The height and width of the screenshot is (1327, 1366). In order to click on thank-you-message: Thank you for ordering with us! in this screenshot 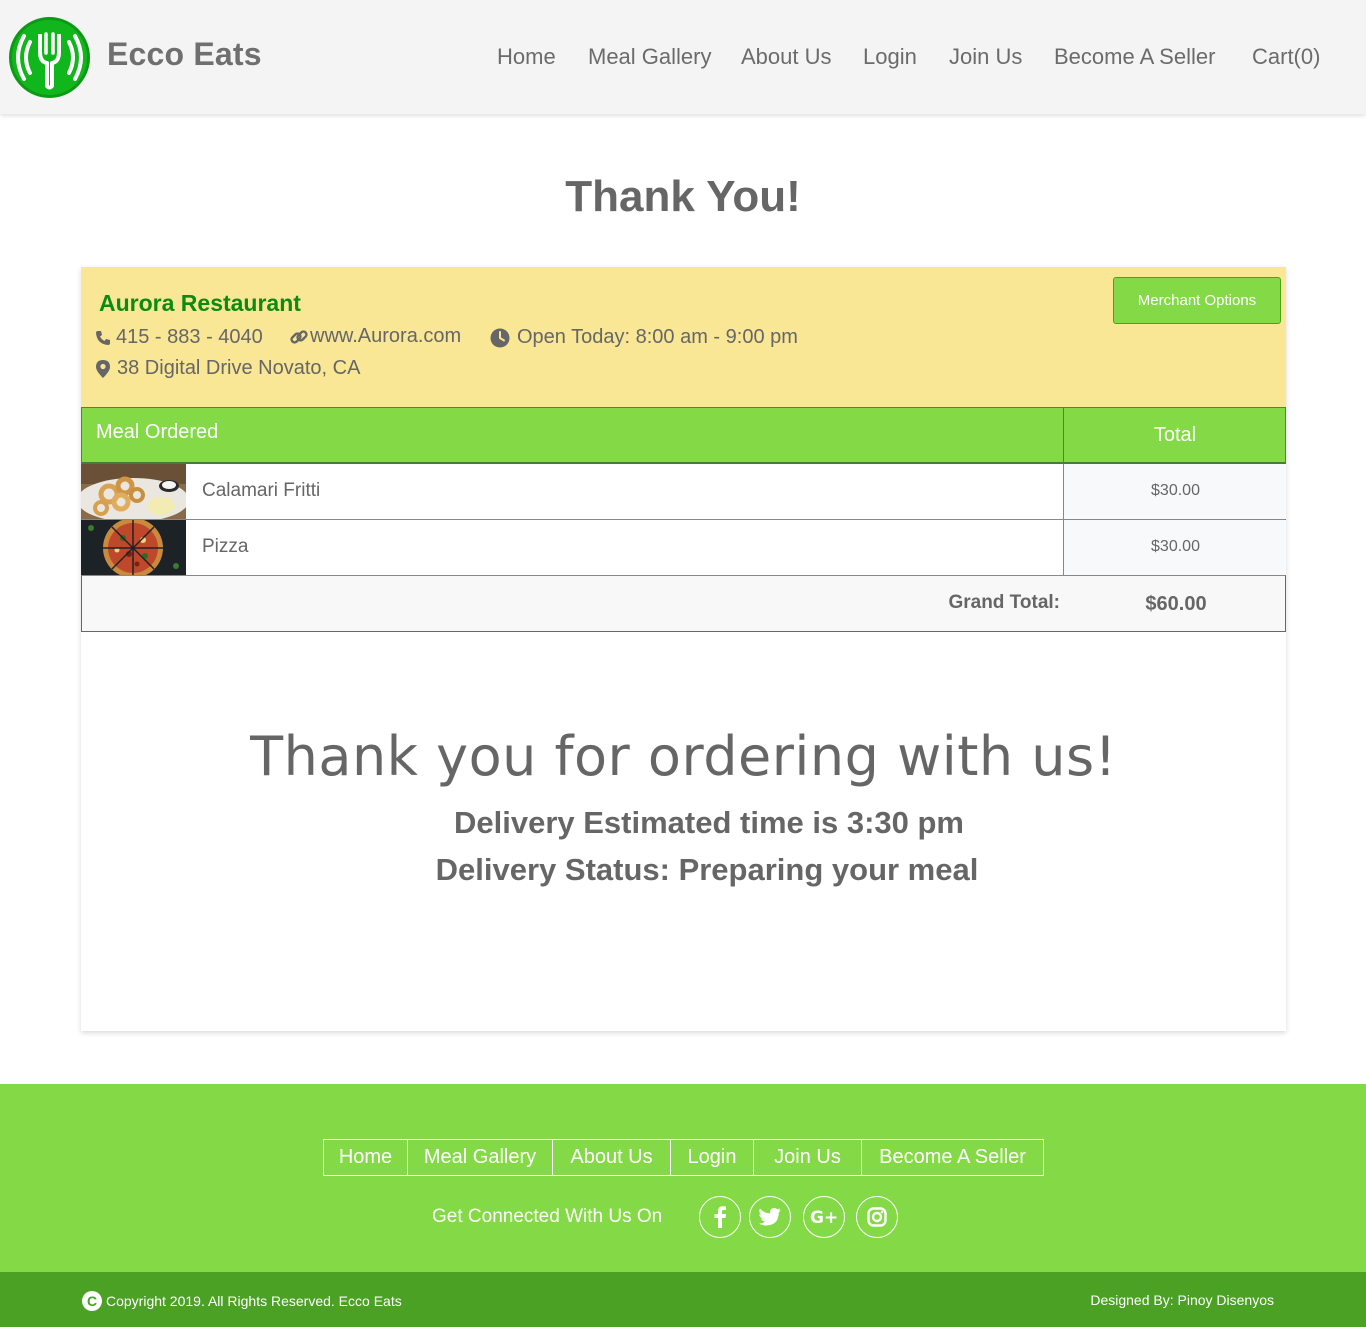, I will do `click(683, 756)`.